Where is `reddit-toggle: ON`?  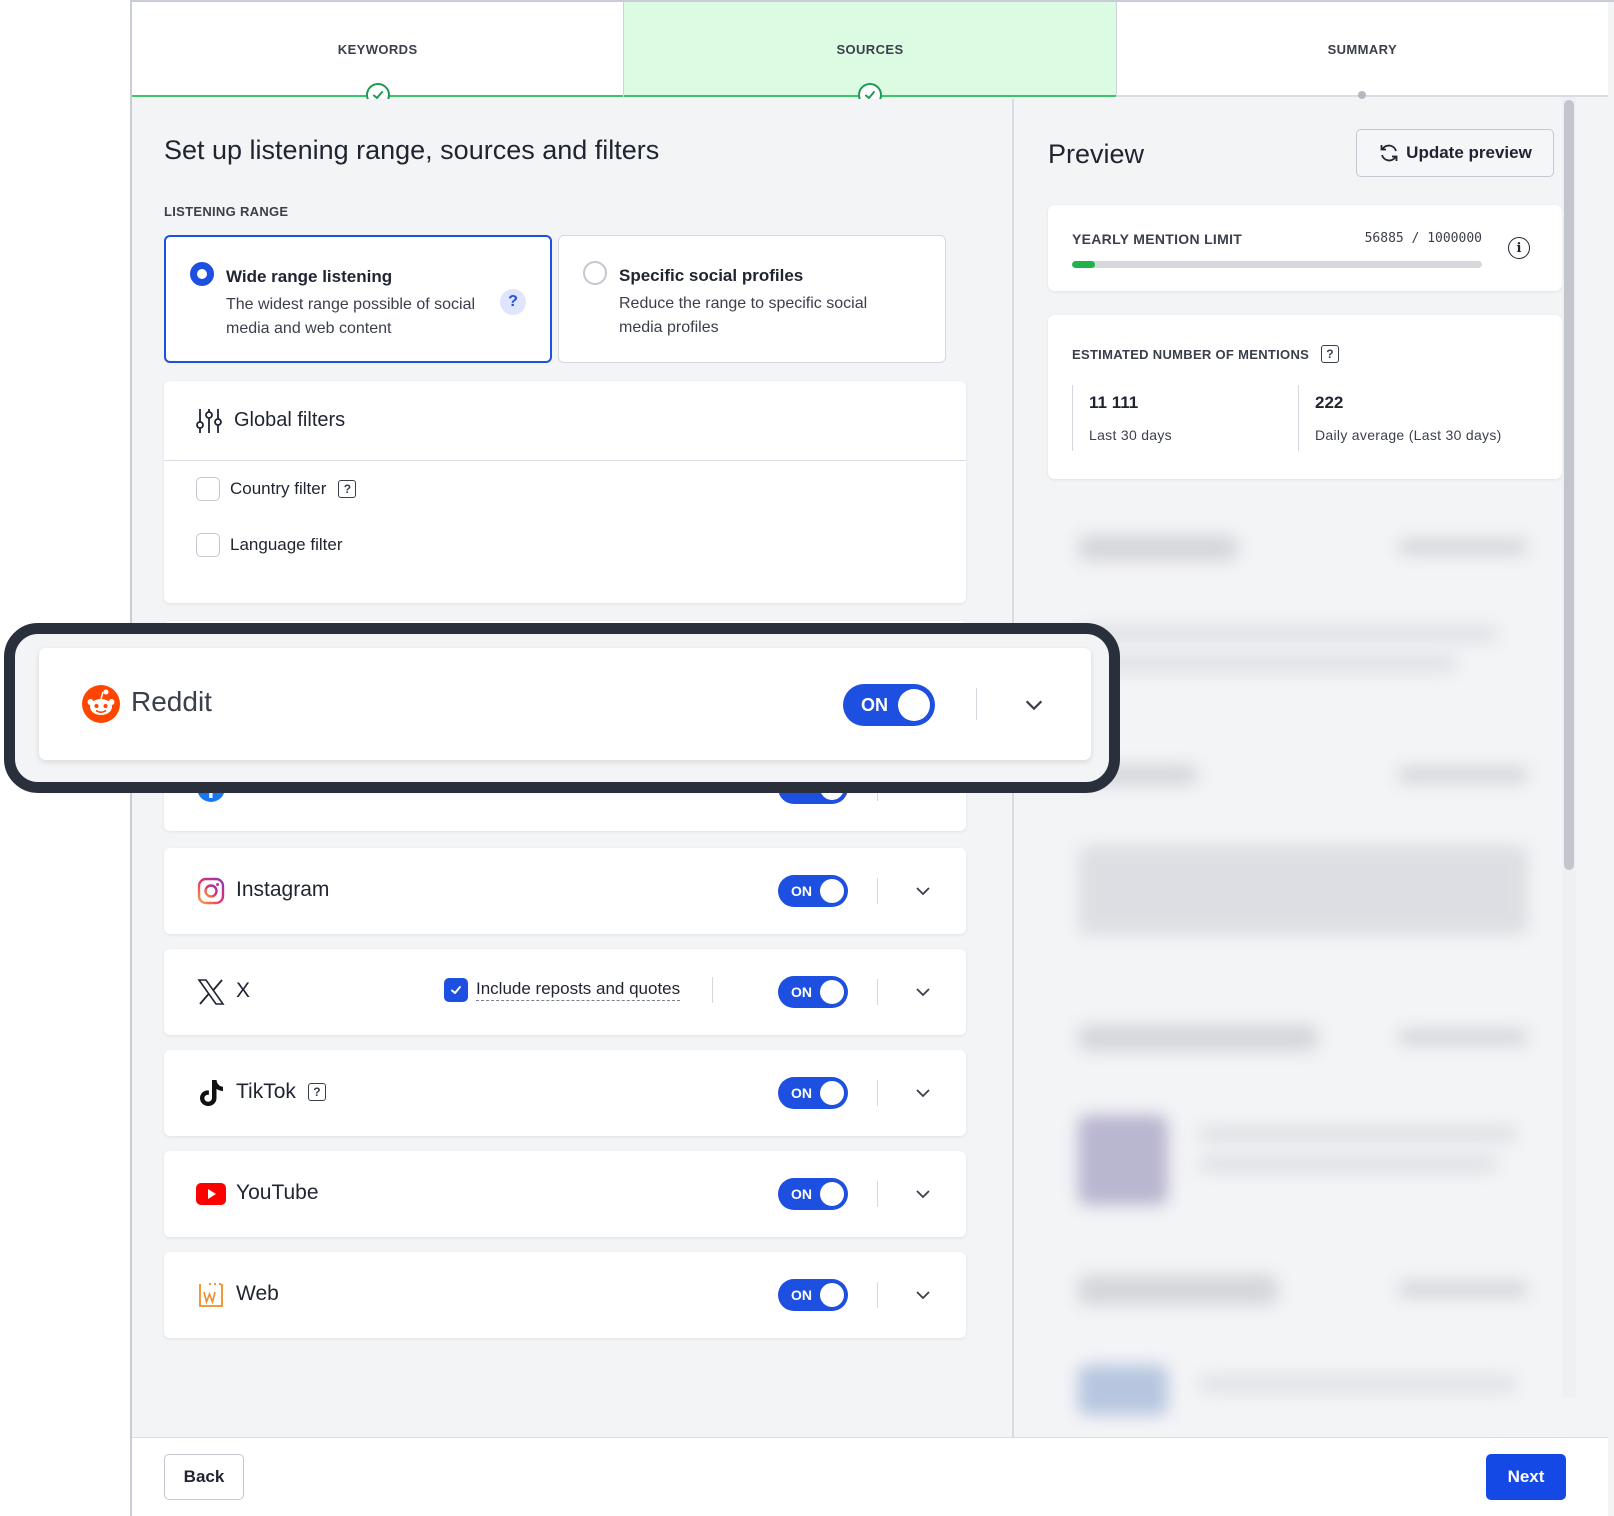
reddit-toggle: ON is located at coordinates (889, 705).